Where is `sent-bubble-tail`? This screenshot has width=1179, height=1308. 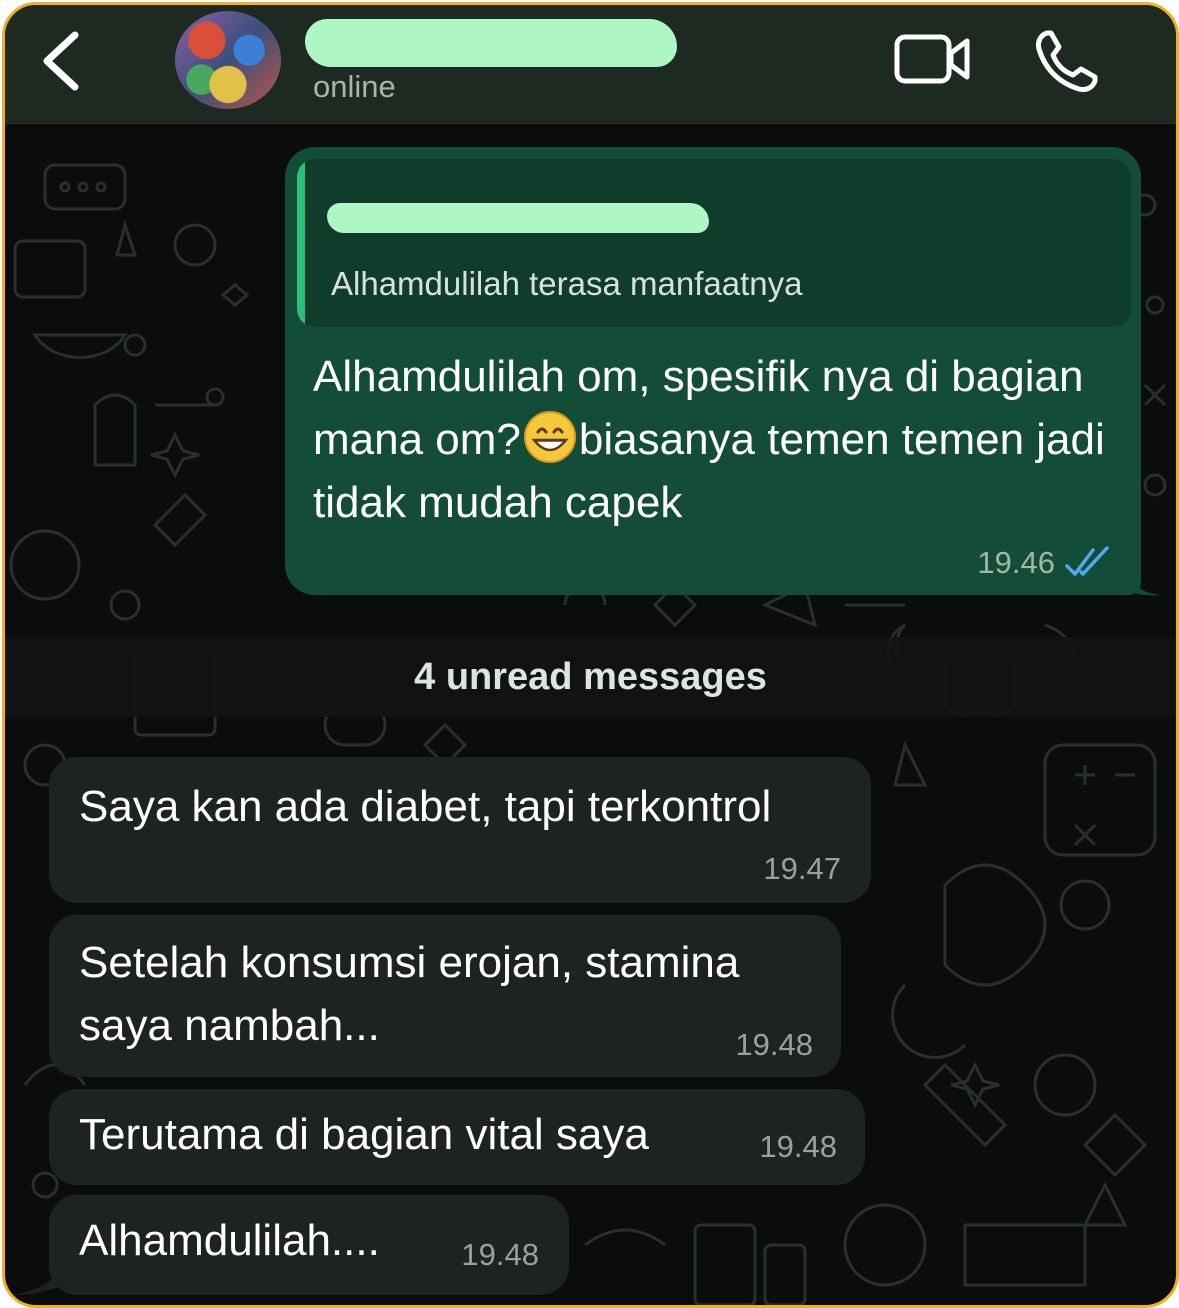
sent-bubble-tail is located at coordinates (1141, 580).